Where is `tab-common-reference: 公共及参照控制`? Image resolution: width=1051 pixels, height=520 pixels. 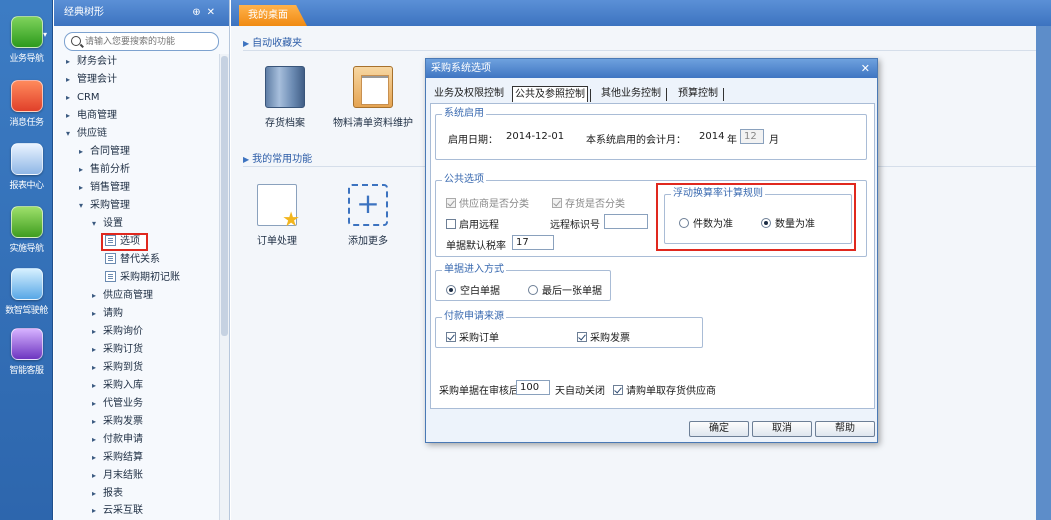 tab-common-reference: 公共及参照控制 is located at coordinates (551, 94).